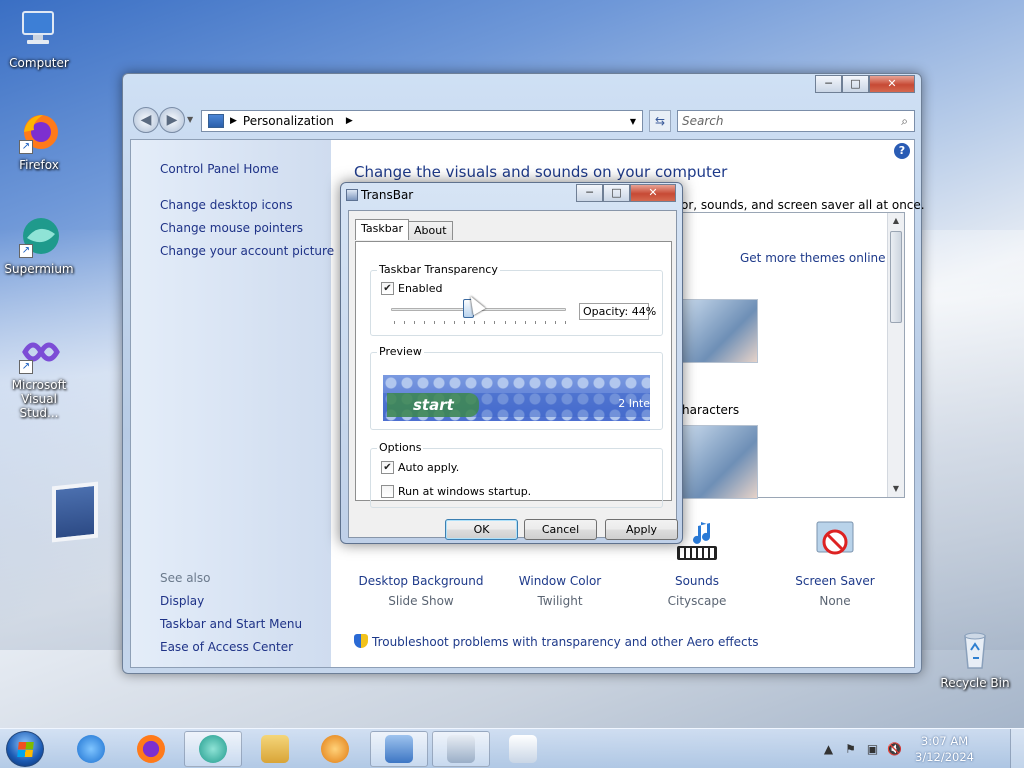  I want to click on theme-list-scrollbar: ▲ ▼, so click(895, 355).